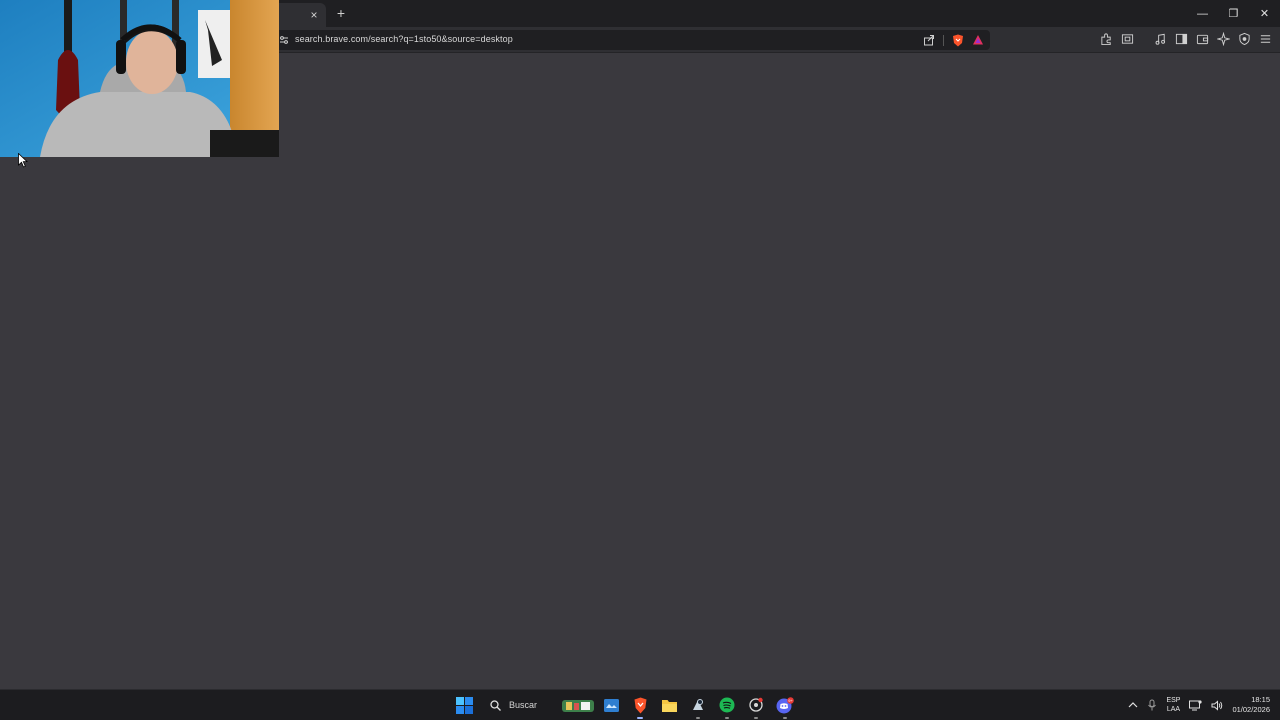 Image resolution: width=1280 pixels, height=720 pixels. What do you see at coordinates (1251, 709) in the screenshot?
I see `clock-date: 01/02/2026` at bounding box center [1251, 709].